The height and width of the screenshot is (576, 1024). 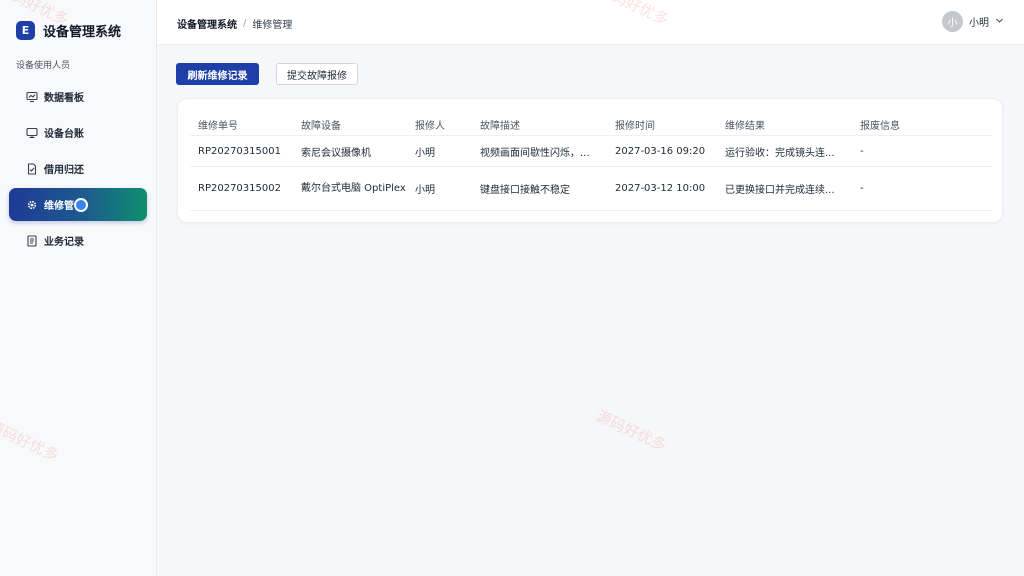 I want to click on user-name: 小明, so click(x=979, y=21).